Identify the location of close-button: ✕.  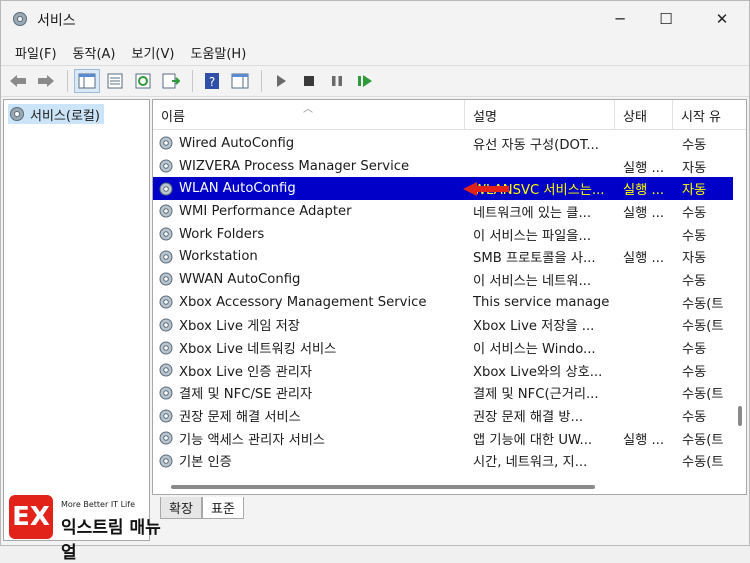
(722, 19).